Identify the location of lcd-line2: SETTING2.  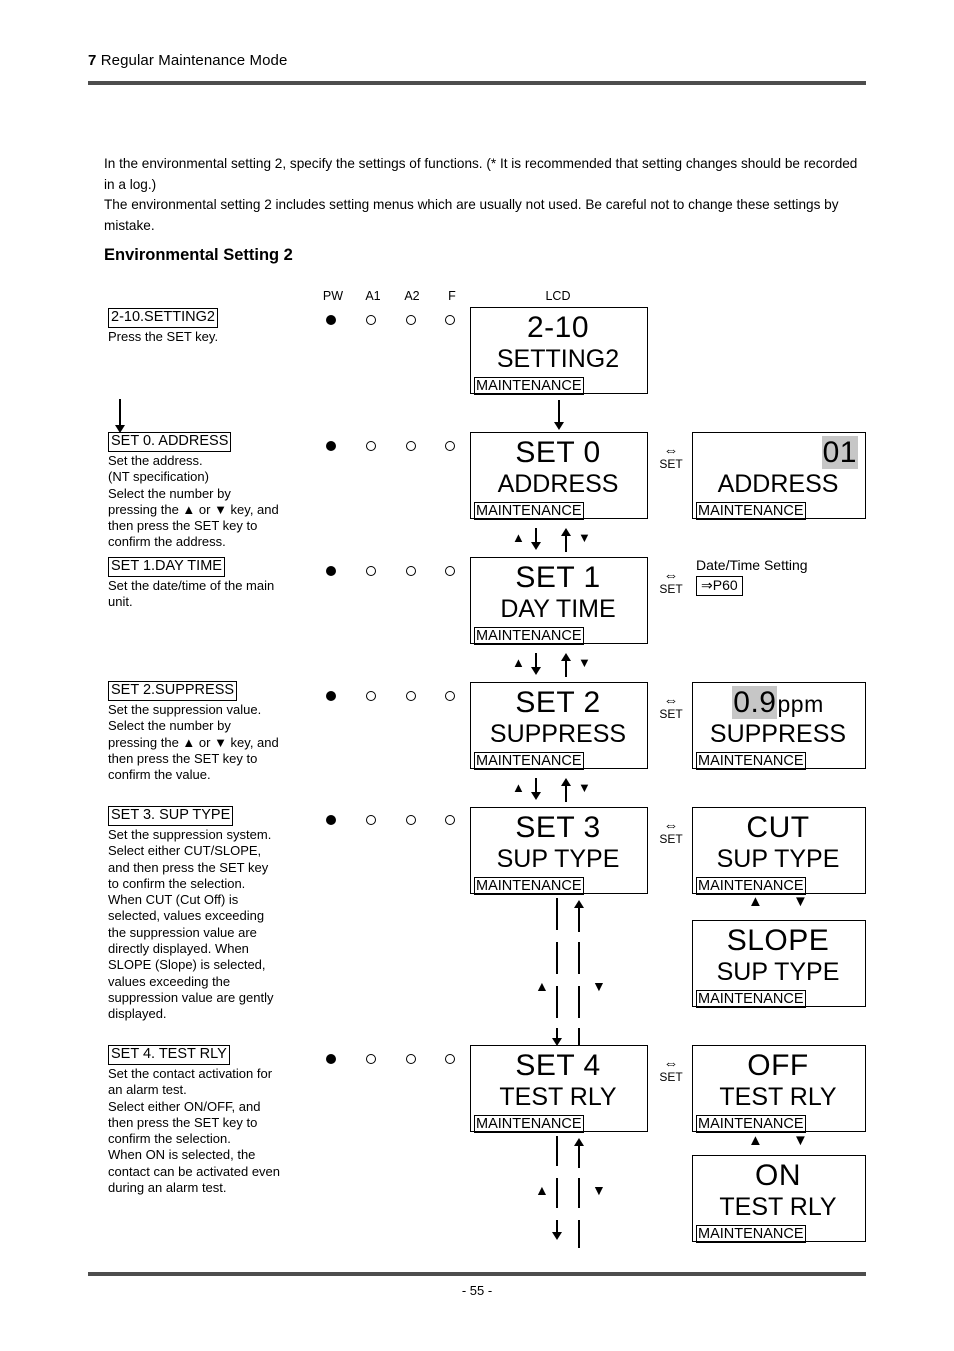
(558, 359).